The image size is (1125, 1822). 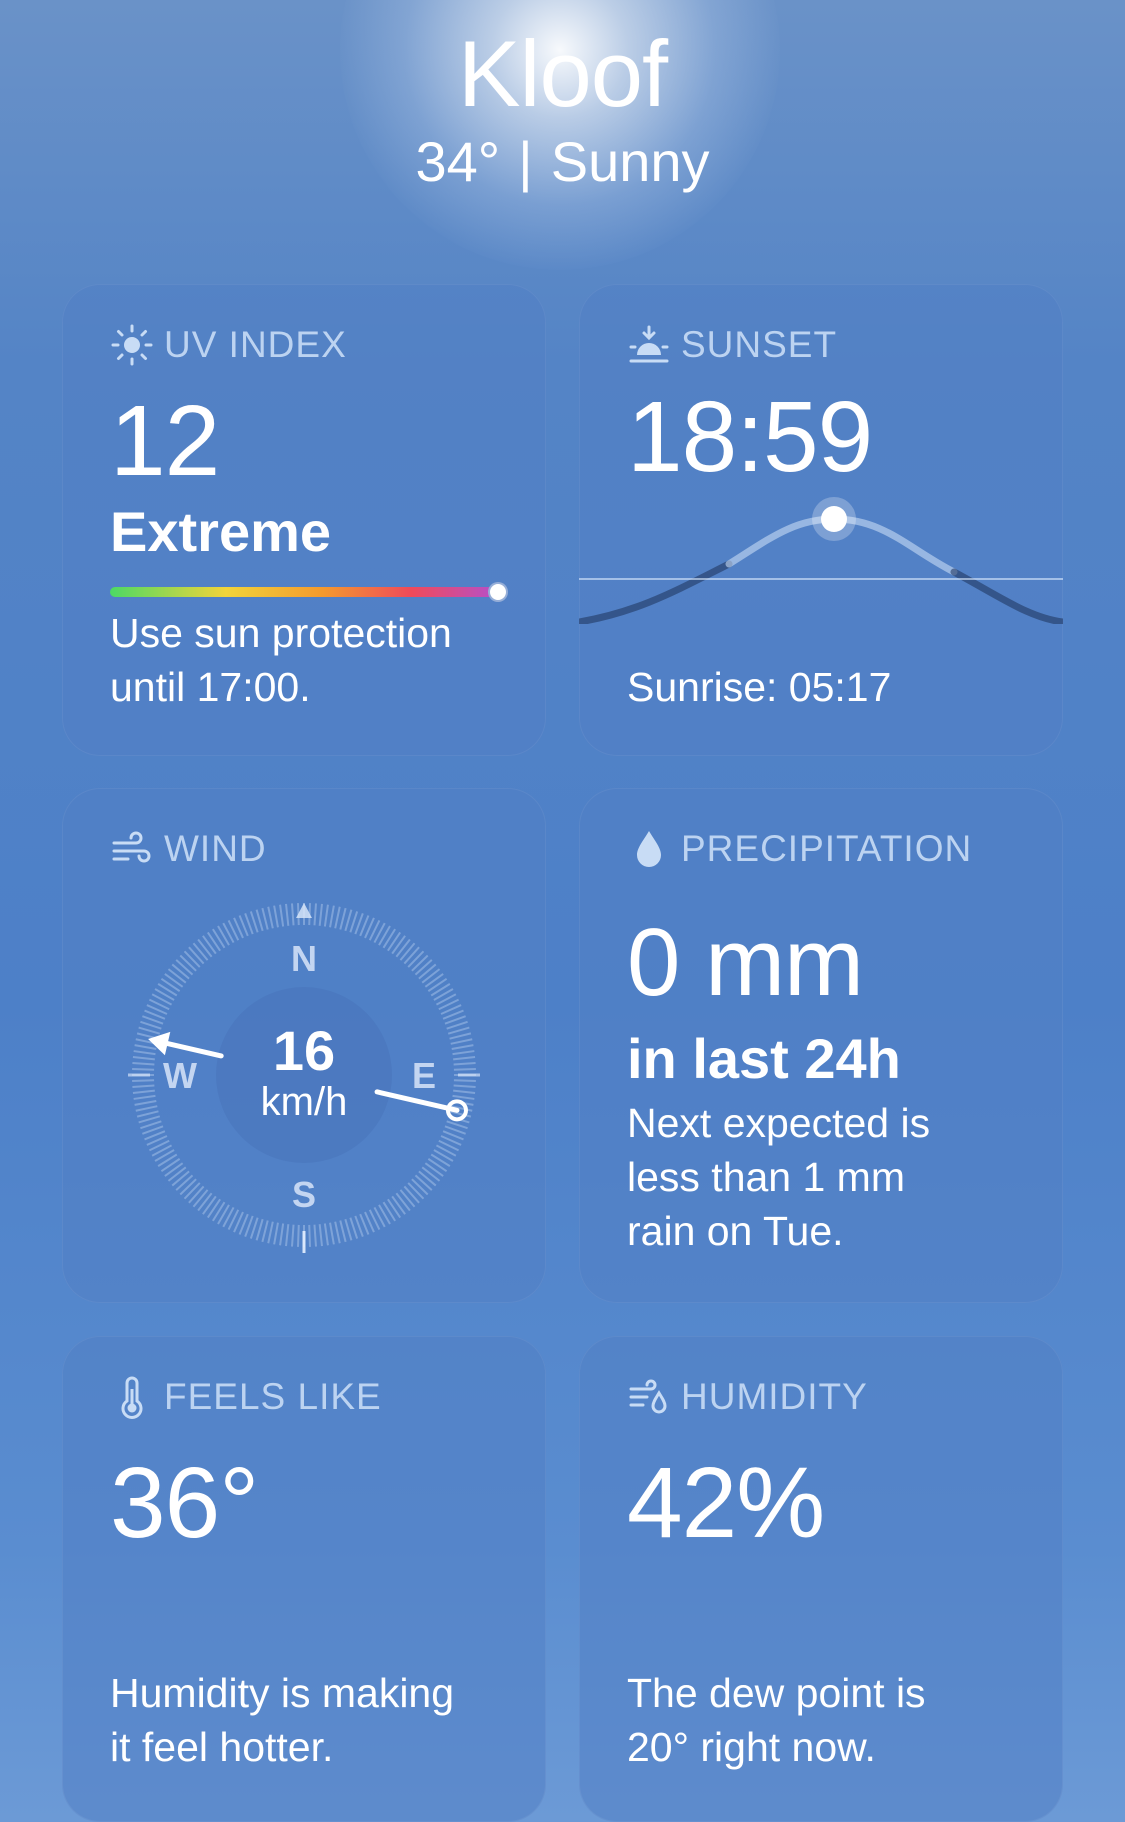 What do you see at coordinates (498, 592) in the screenshot?
I see `uv-scale-marker` at bounding box center [498, 592].